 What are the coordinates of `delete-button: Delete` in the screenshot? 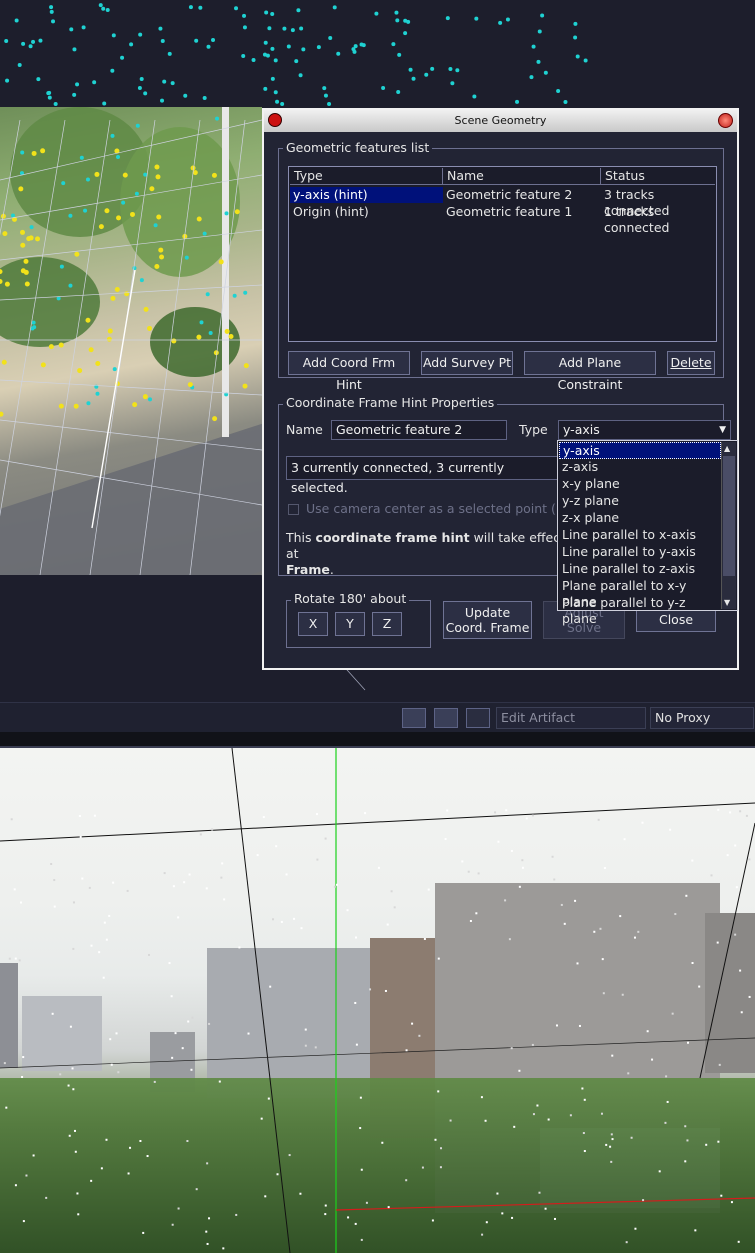 It's located at (691, 363).